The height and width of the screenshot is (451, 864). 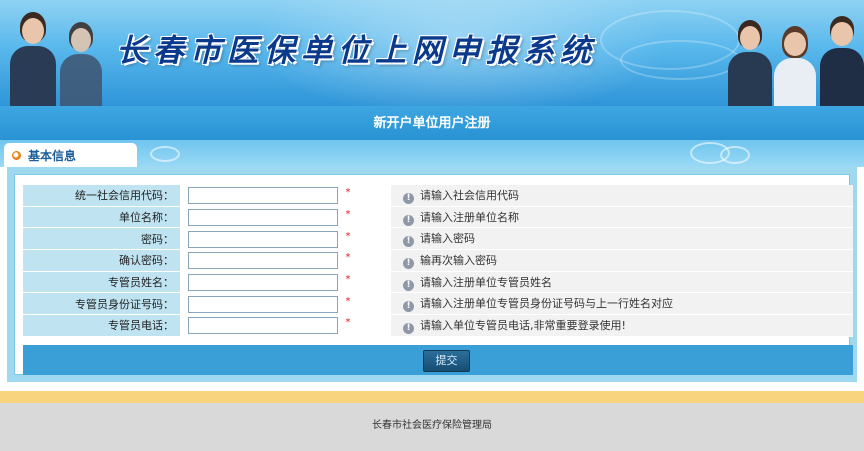 I want to click on form-row-credit-code: 统一社会信用代码： * ! 请输入社会信用代码, so click(x=438, y=196).